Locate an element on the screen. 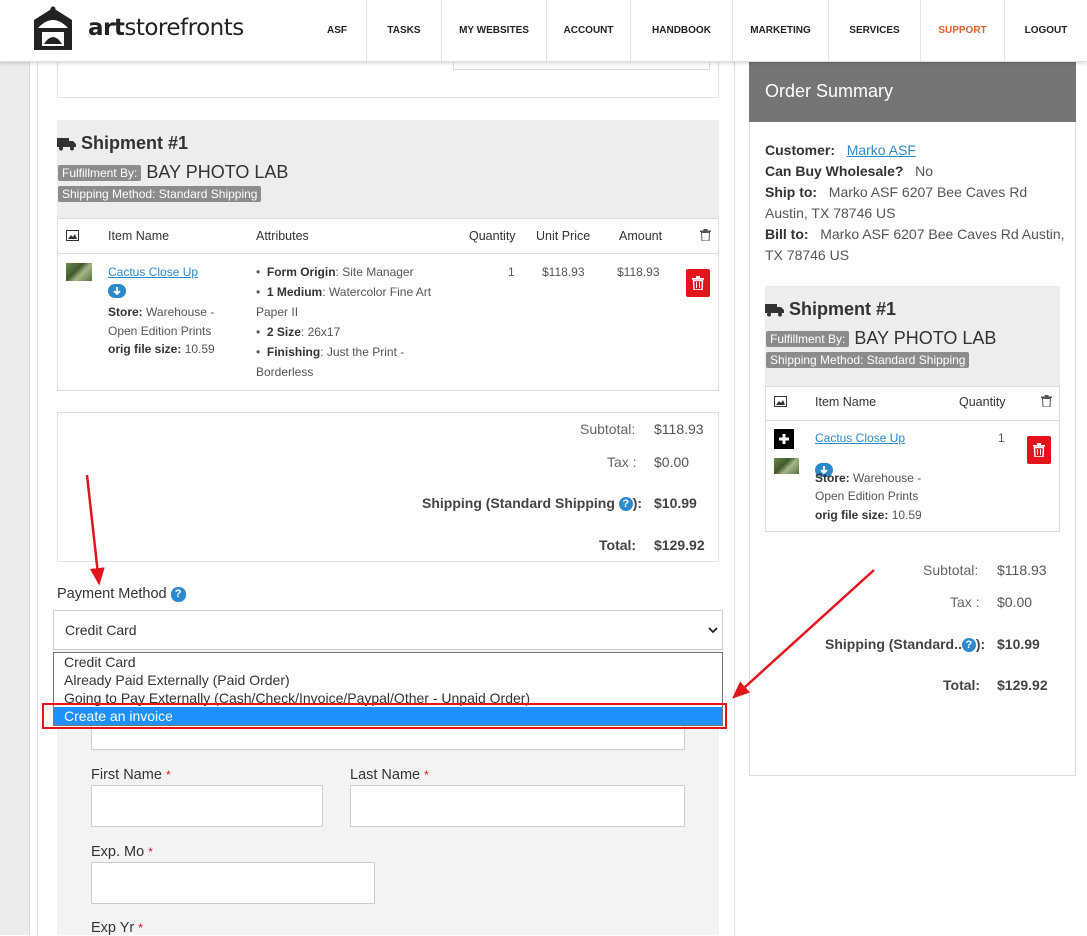  nav-my-websites: MY WEBSITES is located at coordinates (493, 30).